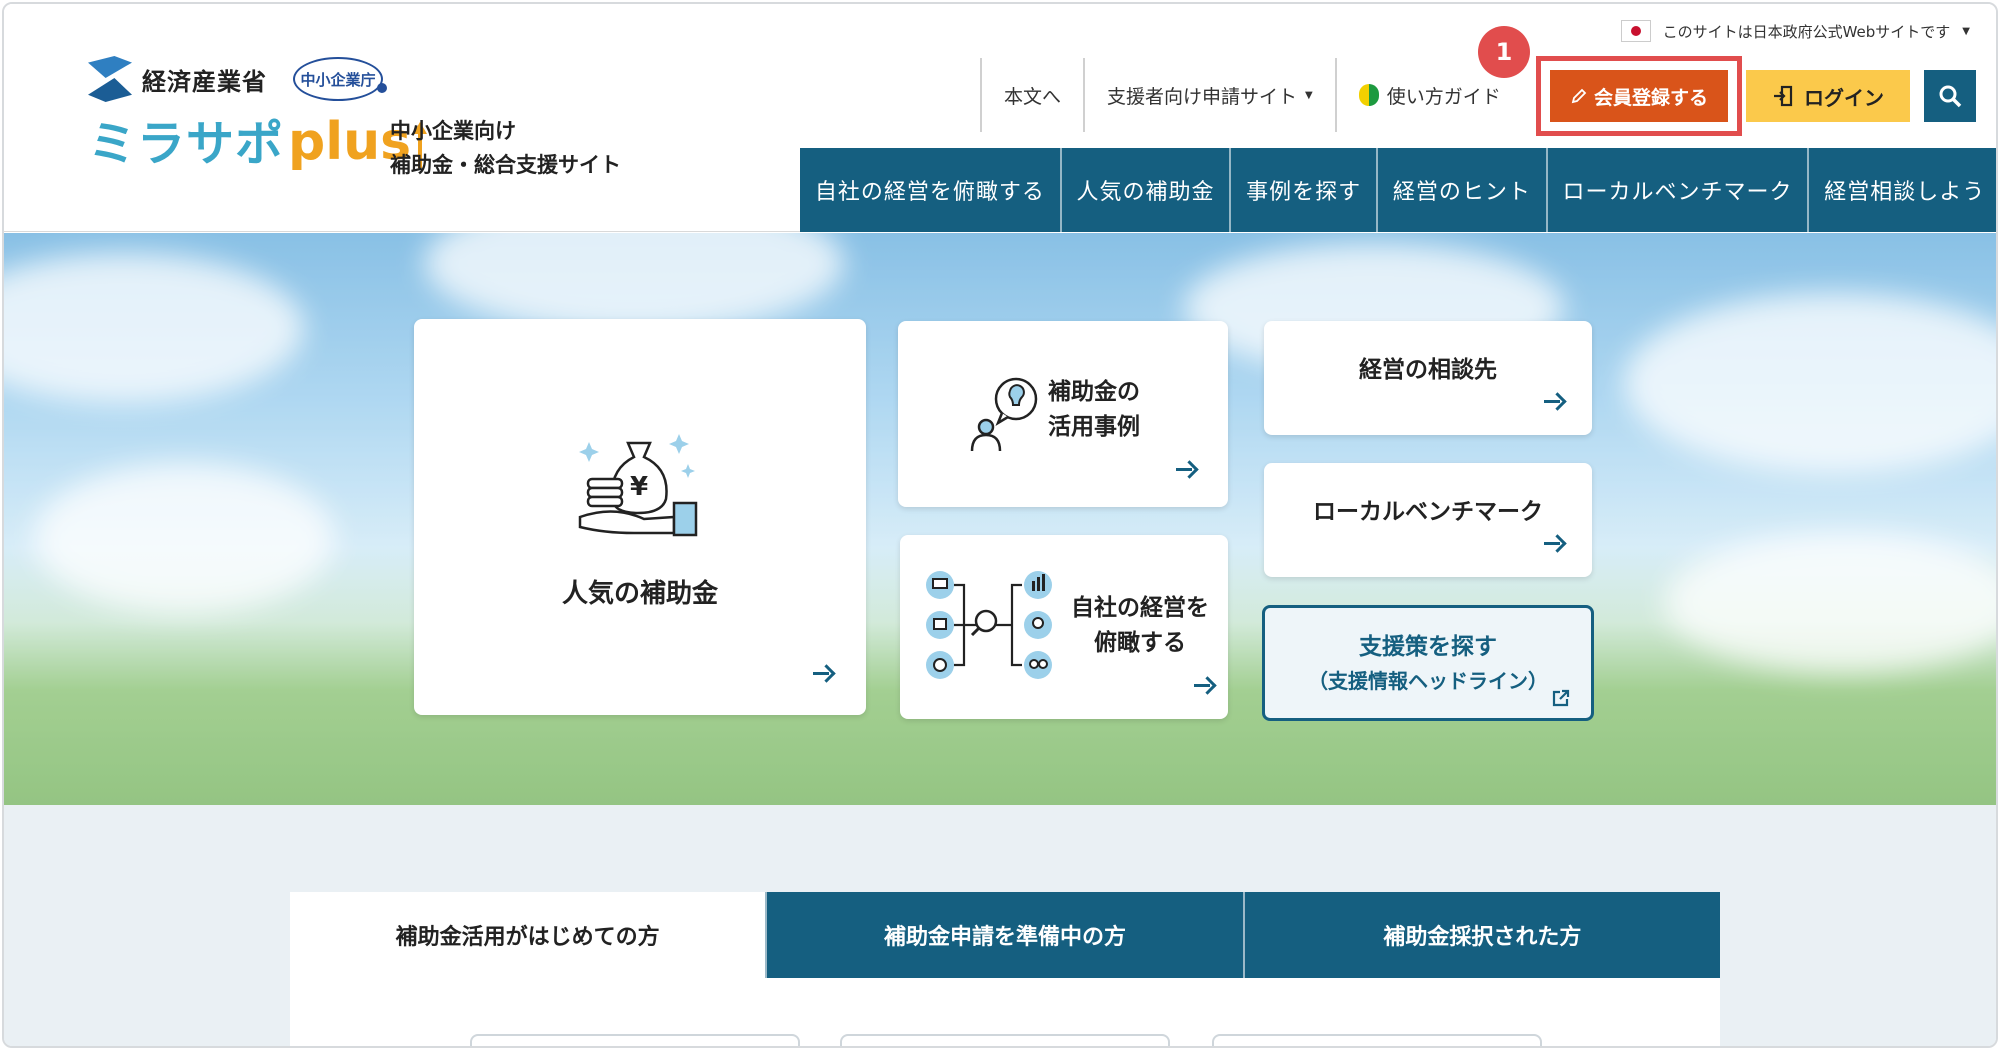 This screenshot has height=1050, width=2000. I want to click on supporter-site-dropdown: 支援者向け申請サイト ▼, so click(1209, 95).